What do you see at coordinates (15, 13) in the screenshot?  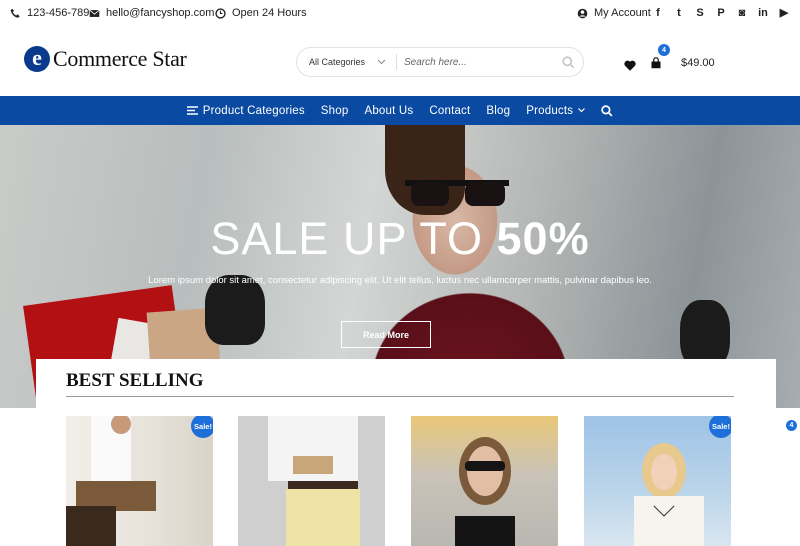 I see `phone-icon` at bounding box center [15, 13].